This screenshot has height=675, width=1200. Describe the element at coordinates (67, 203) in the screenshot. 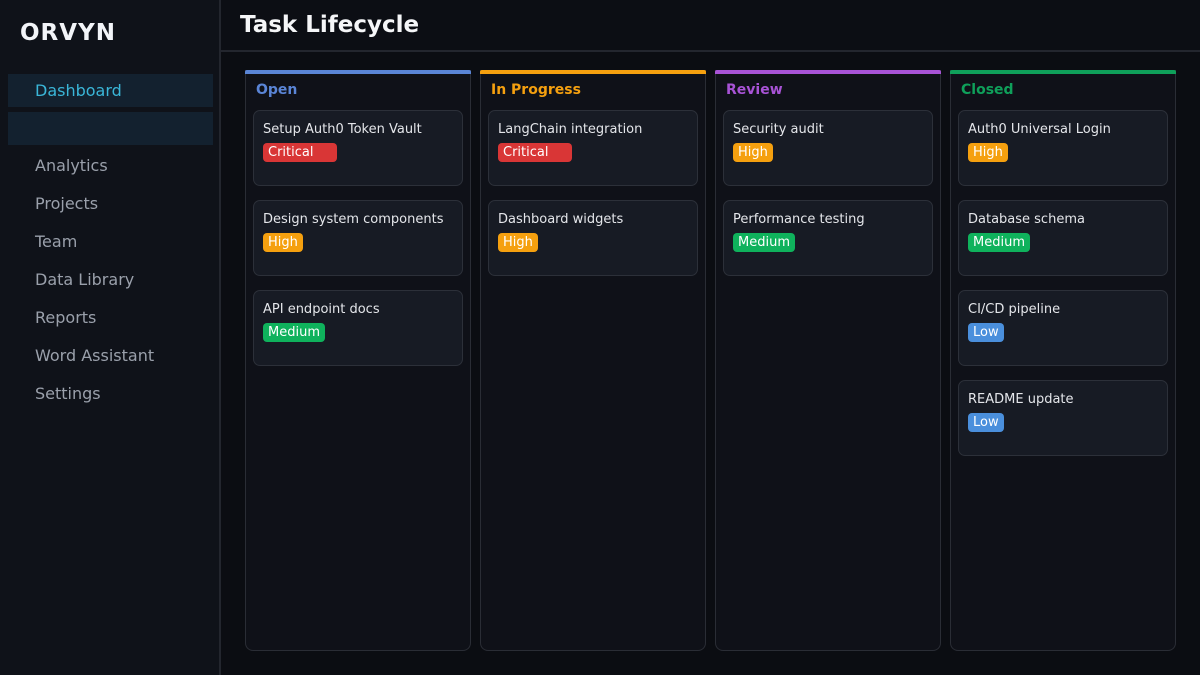

I see `sidebar-item-label: Projects` at that location.